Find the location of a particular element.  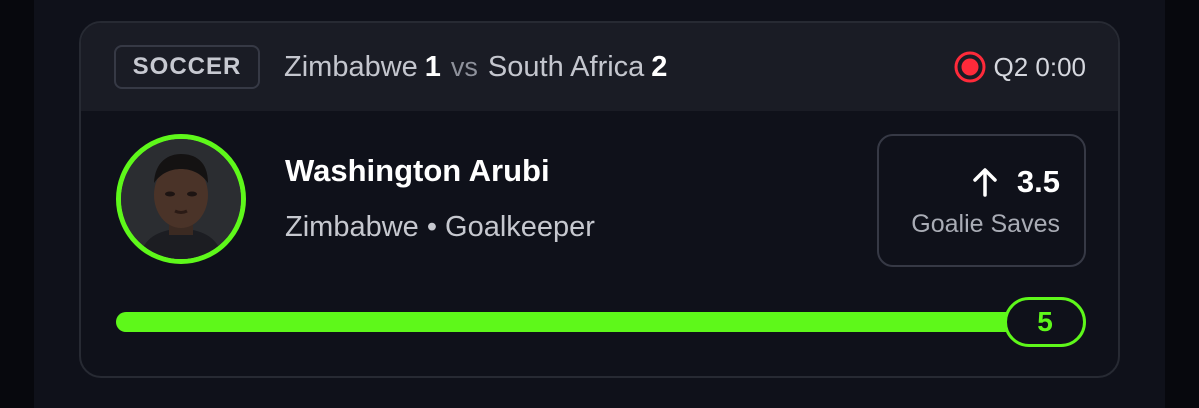

live-record-icon is located at coordinates (970, 67).